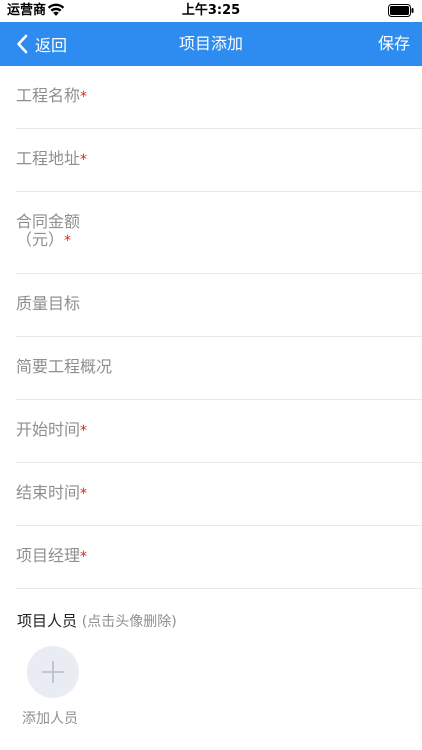  What do you see at coordinates (52, 95) in the screenshot?
I see `field-label: 工程名称*` at bounding box center [52, 95].